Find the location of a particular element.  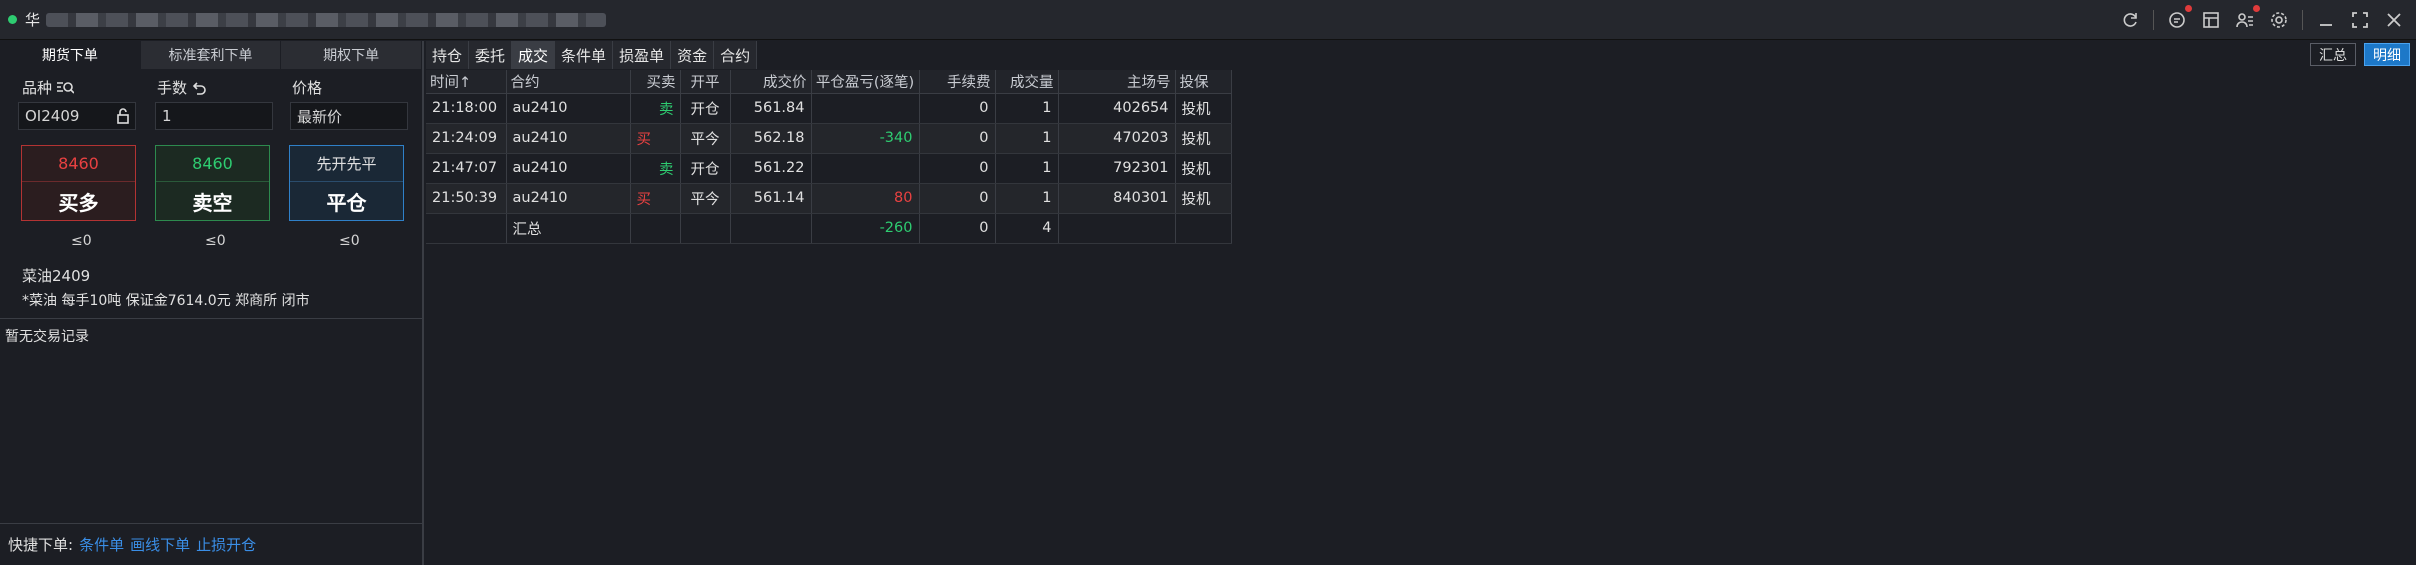

col-match-id: 主场号 is located at coordinates (1117, 82).